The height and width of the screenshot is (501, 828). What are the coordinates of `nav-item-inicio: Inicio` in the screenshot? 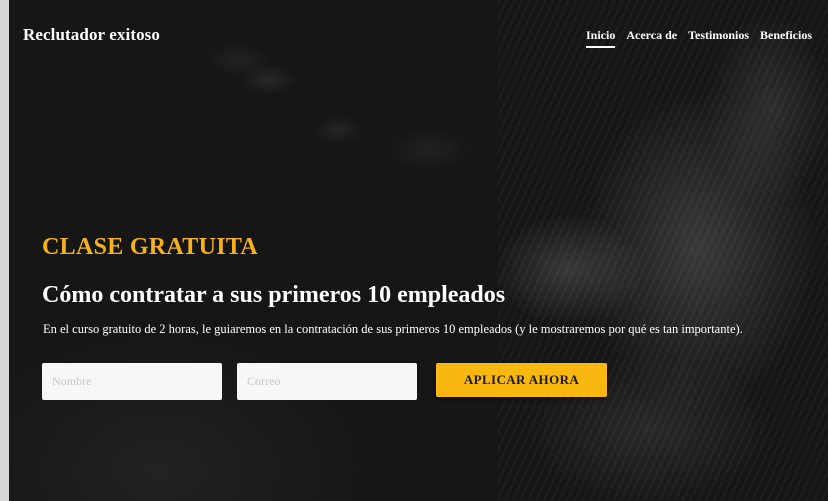 It's located at (600, 38).